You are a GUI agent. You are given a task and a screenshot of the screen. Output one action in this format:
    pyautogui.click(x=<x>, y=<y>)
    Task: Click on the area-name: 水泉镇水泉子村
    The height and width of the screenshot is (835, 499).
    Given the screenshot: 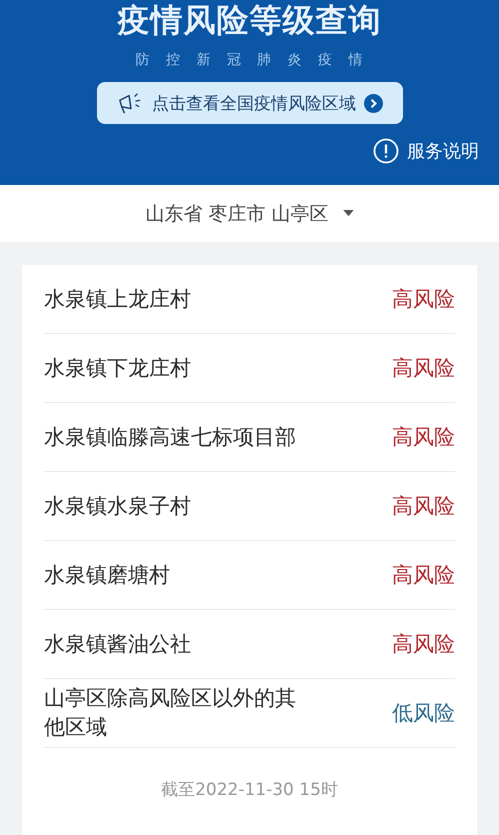 What is the action you would take?
    pyautogui.click(x=117, y=506)
    